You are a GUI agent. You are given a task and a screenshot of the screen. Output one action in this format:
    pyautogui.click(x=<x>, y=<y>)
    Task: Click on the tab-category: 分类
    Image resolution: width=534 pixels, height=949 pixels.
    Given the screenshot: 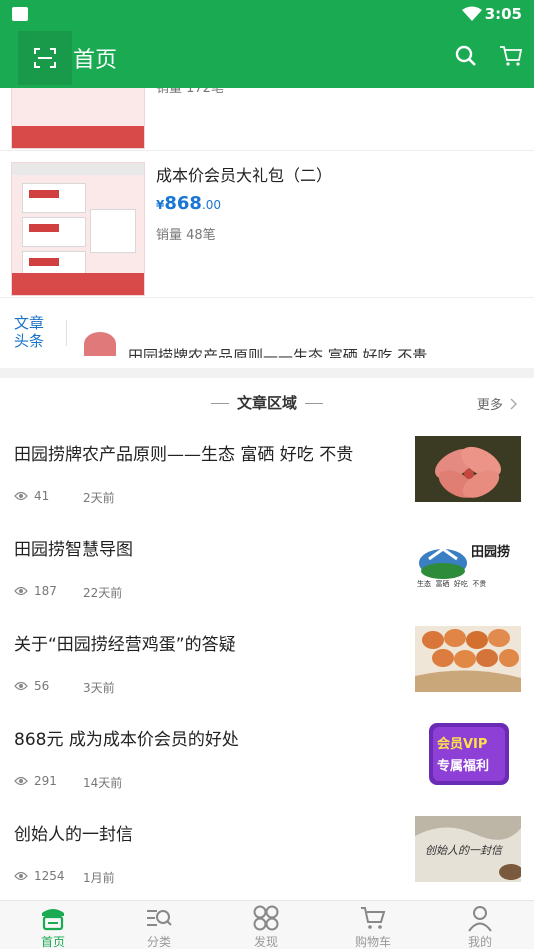 What is the action you would take?
    pyautogui.click(x=159, y=925)
    